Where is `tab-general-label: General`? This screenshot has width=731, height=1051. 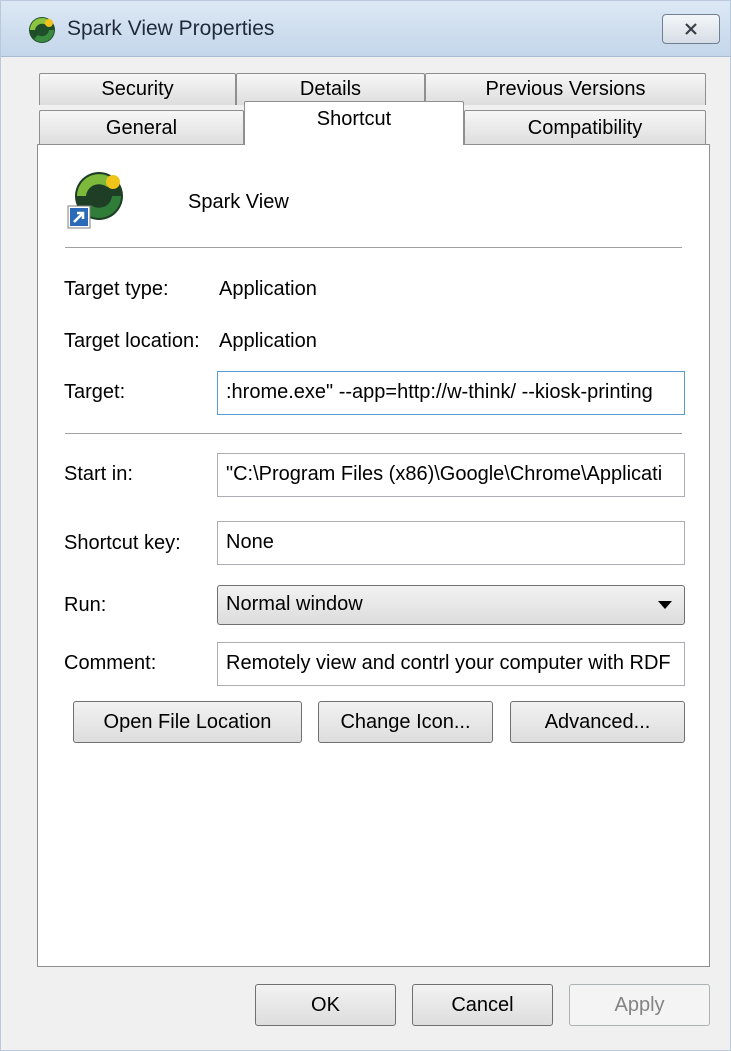
tab-general-label: General is located at coordinates (141, 127).